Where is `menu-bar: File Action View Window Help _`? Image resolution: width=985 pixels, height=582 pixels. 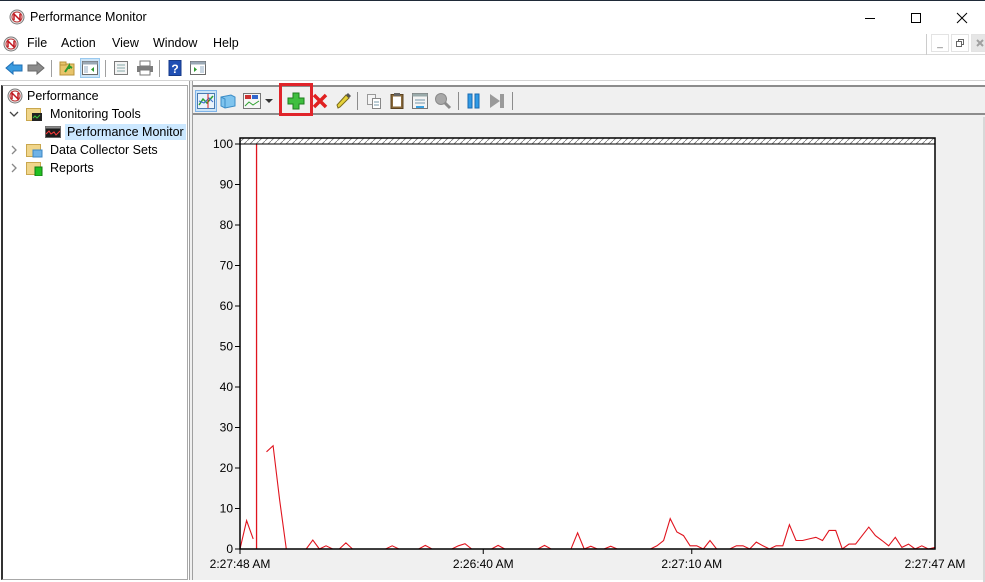
menu-bar: File Action View Window Help _ is located at coordinates (492, 44).